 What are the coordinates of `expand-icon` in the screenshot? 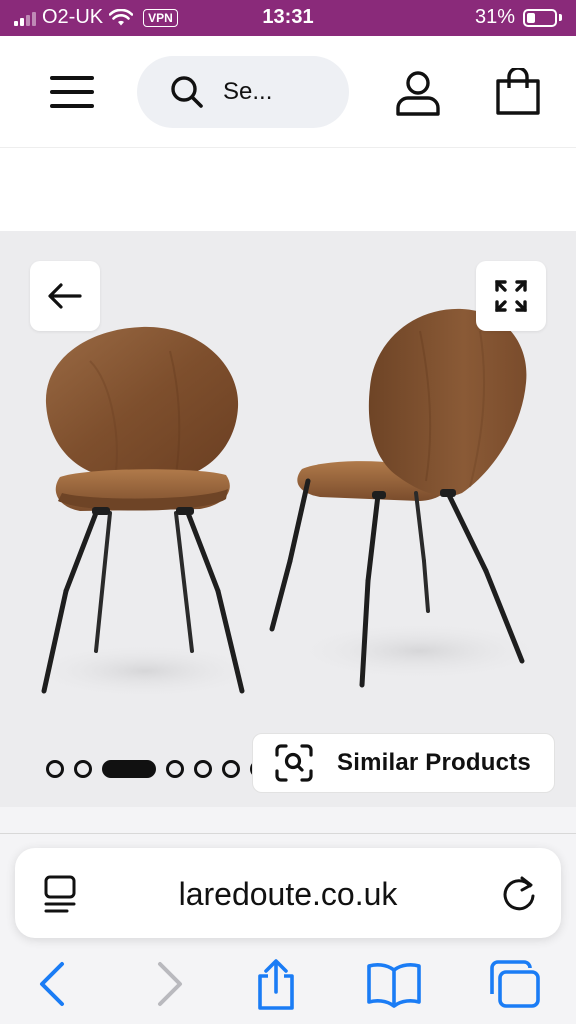 It's located at (511, 296).